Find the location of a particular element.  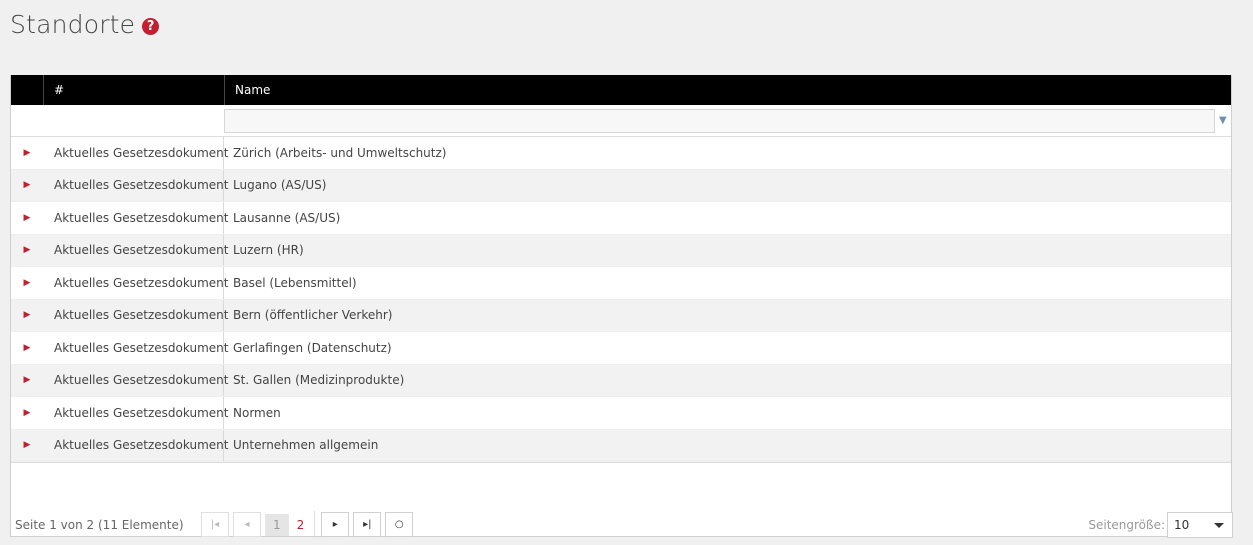

chevron-down-icon is located at coordinates (1219, 525).